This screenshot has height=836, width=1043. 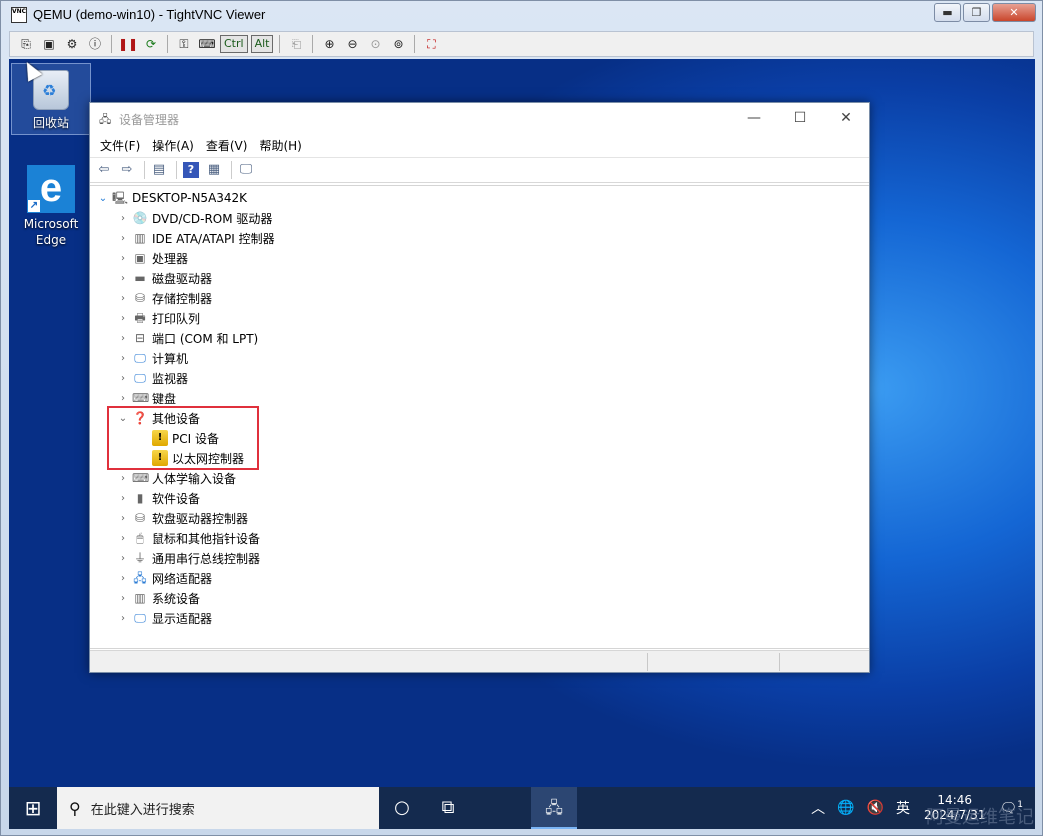 I want to click on menu-help: 帮助(H), so click(x=280, y=145).